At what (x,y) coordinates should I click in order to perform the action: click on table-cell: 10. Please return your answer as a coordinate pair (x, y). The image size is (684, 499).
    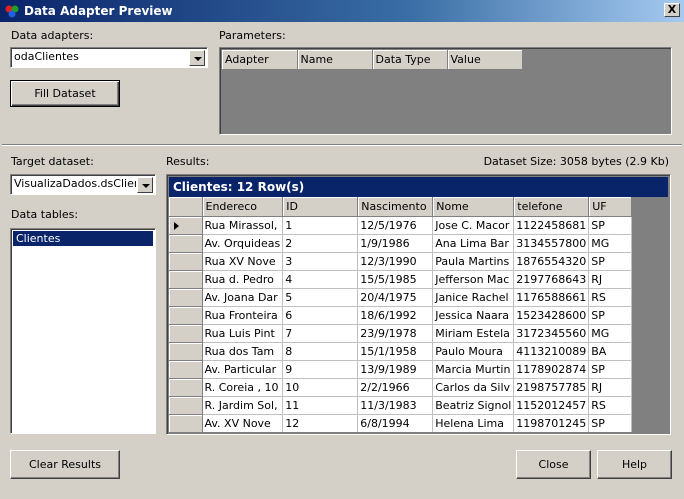
    Looking at the image, I should click on (320, 387).